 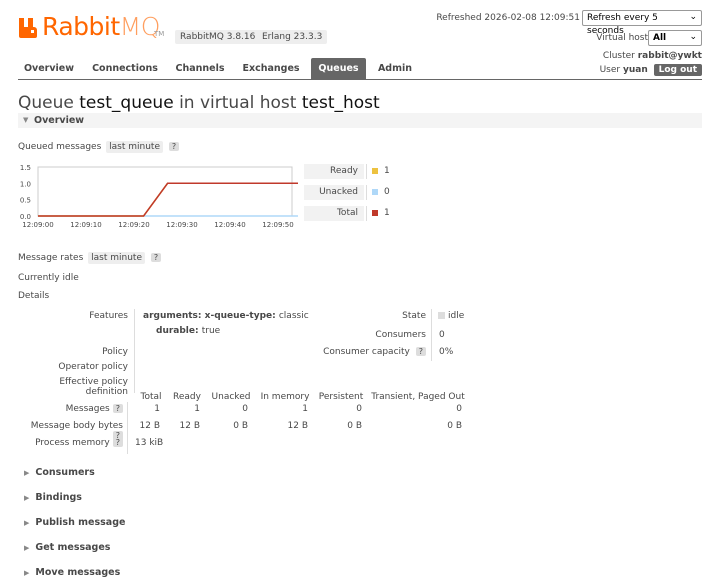 I want to click on col-persistent: Persistent, so click(x=341, y=397).